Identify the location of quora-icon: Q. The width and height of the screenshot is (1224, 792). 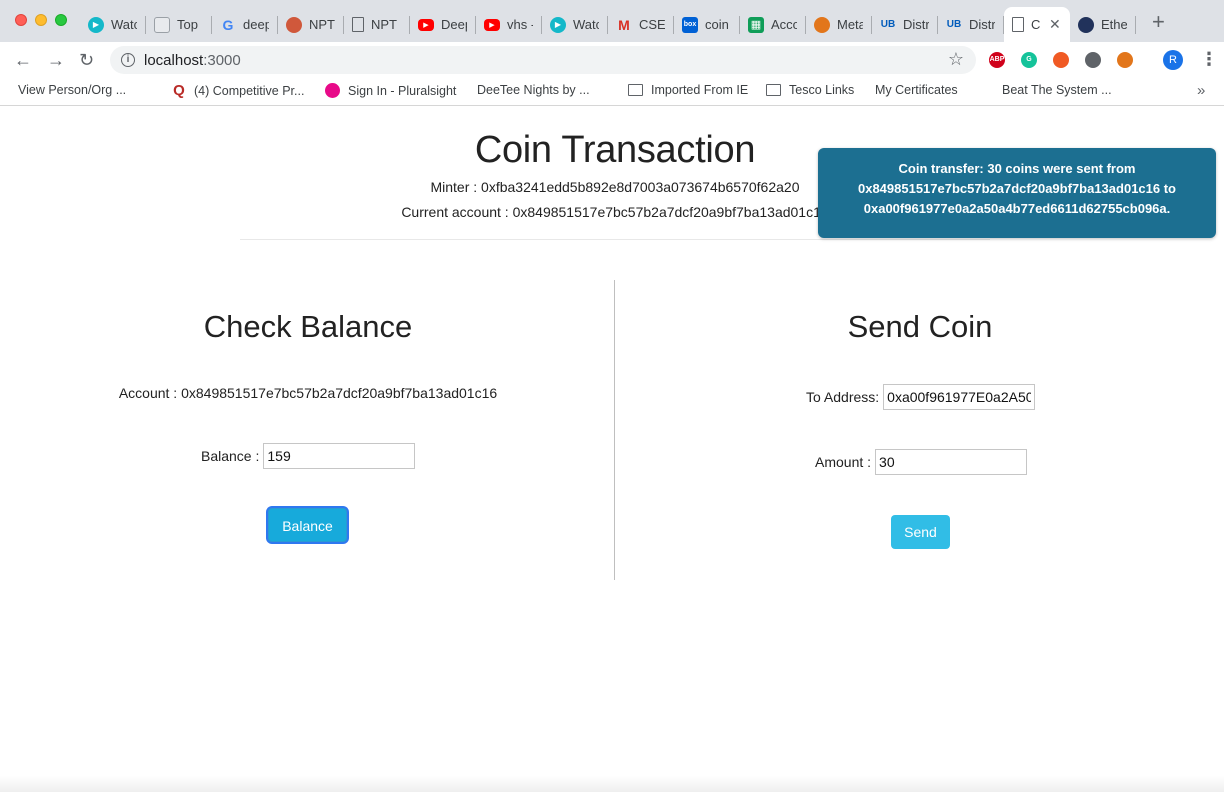
(179, 90).